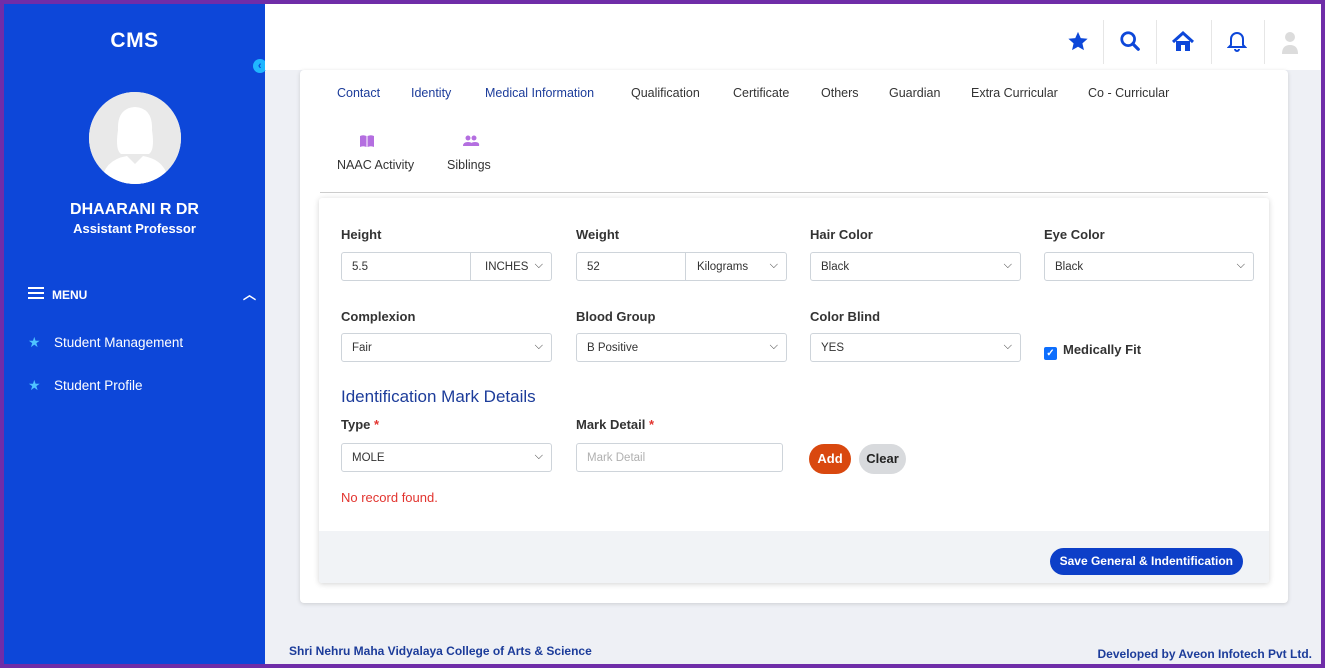  What do you see at coordinates (367, 141) in the screenshot?
I see `book-icon` at bounding box center [367, 141].